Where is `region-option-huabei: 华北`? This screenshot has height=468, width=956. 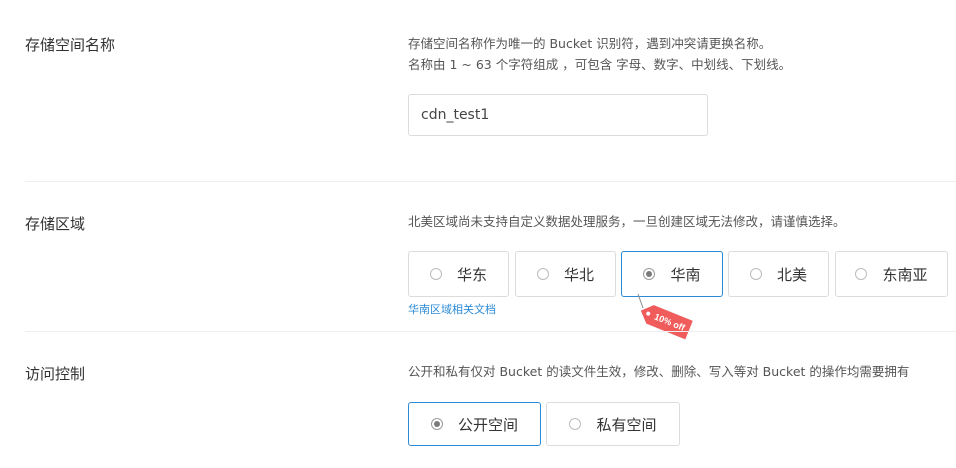
region-option-huabei: 华北 is located at coordinates (565, 274).